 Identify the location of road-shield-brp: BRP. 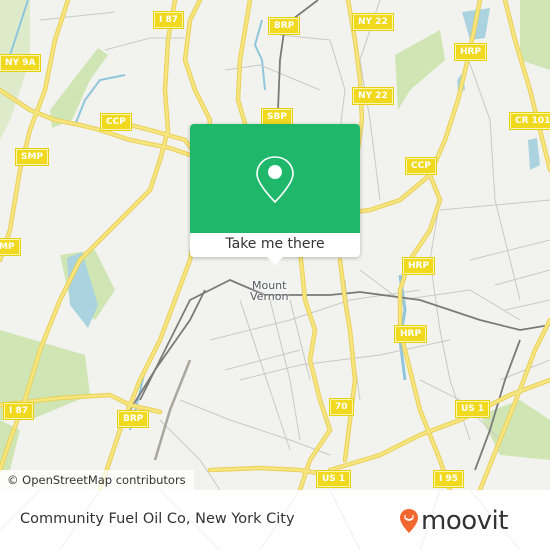
(284, 26).